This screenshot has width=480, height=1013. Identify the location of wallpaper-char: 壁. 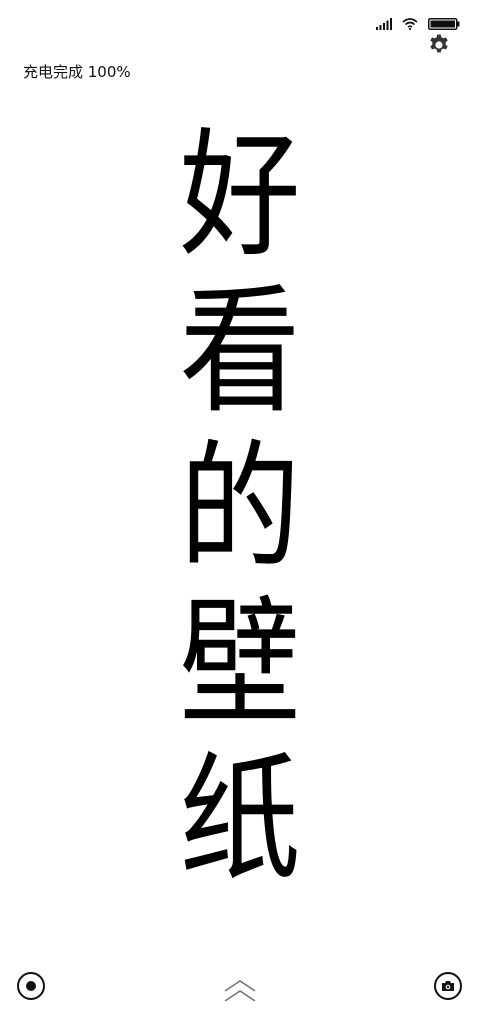
(240, 663).